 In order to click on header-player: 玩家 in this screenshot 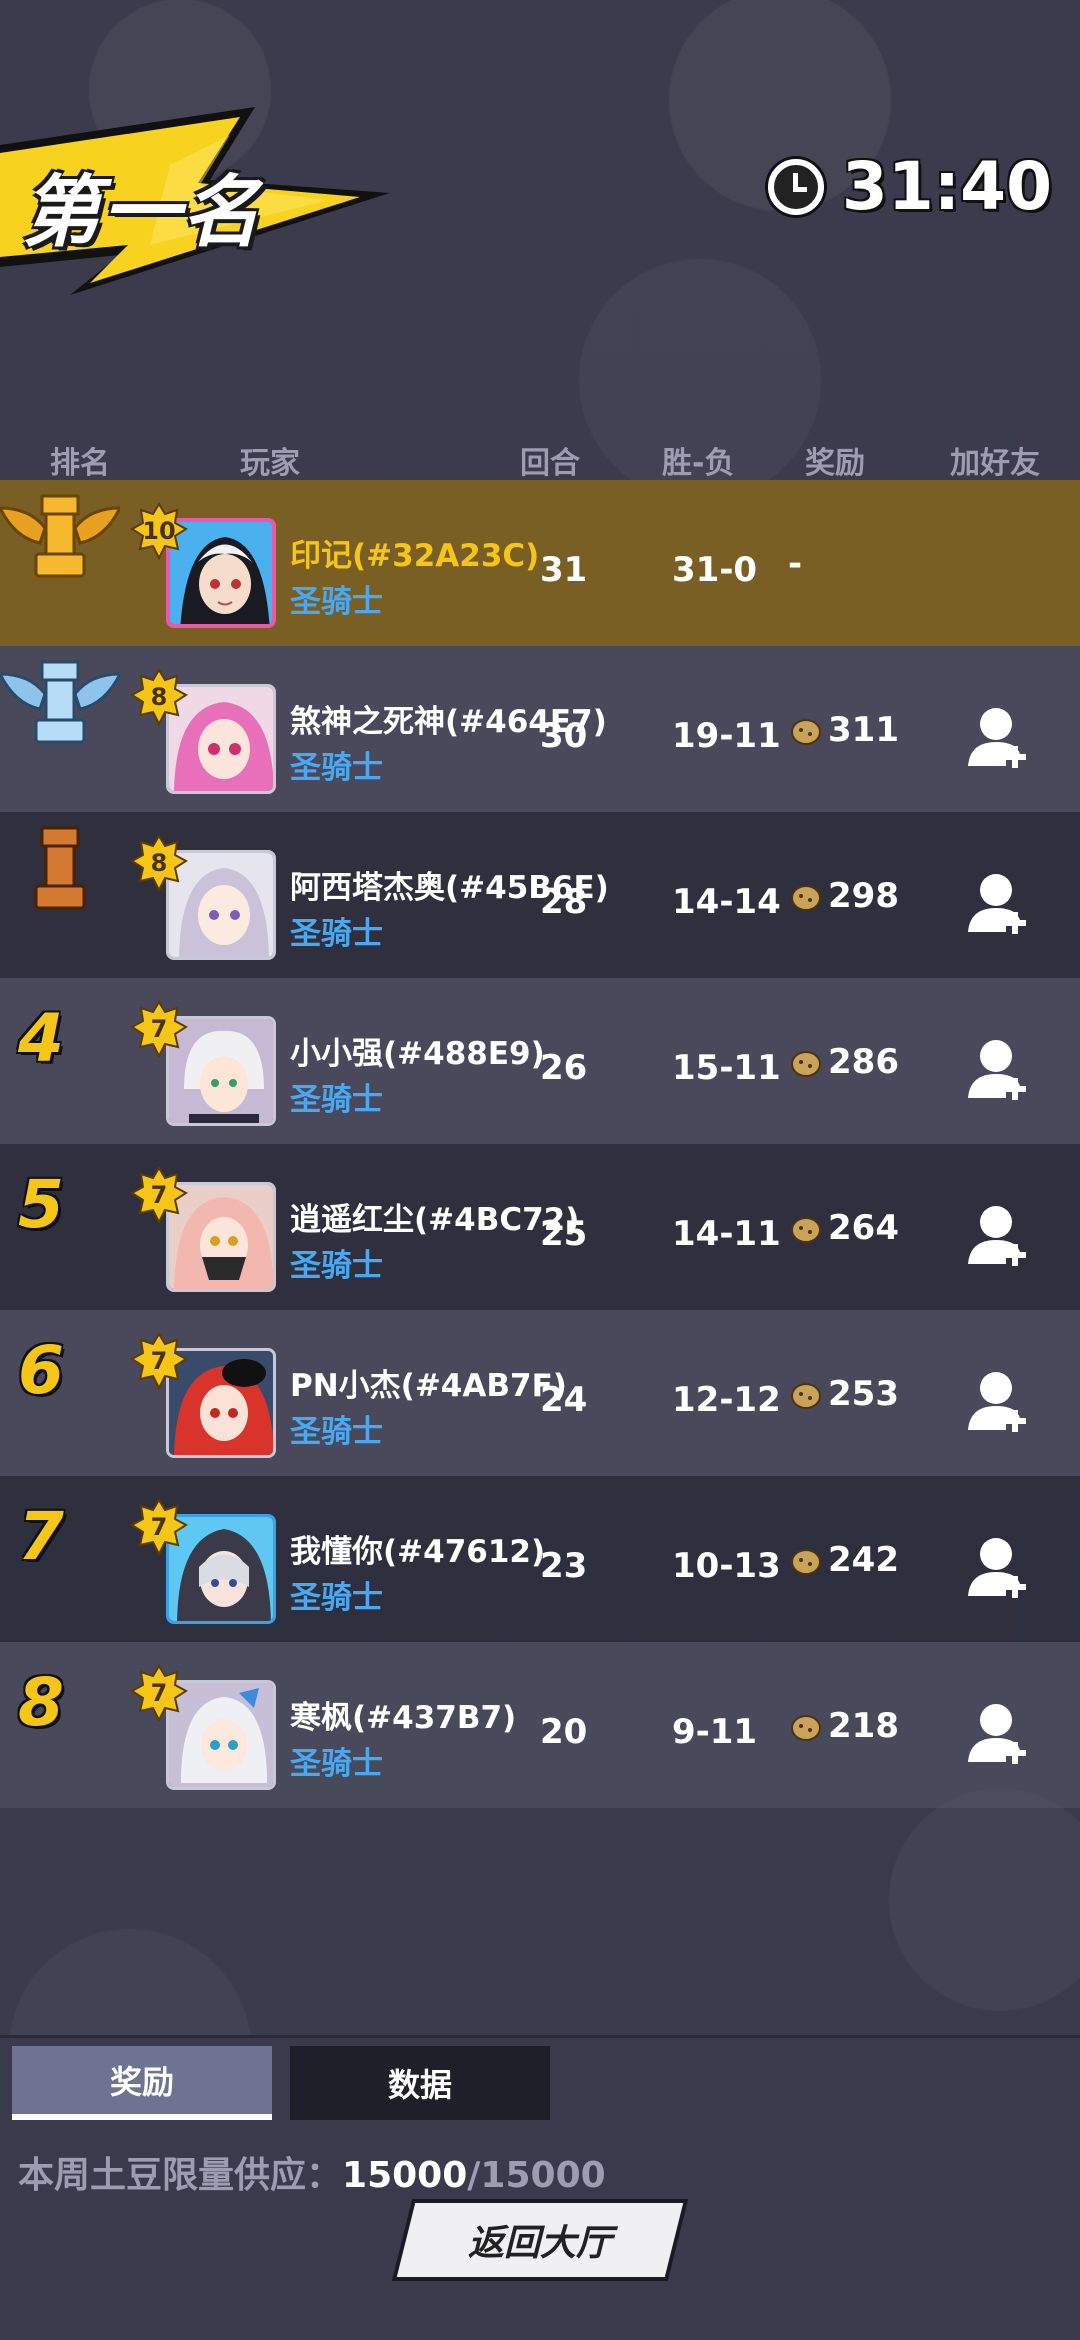, I will do `click(270, 463)`.